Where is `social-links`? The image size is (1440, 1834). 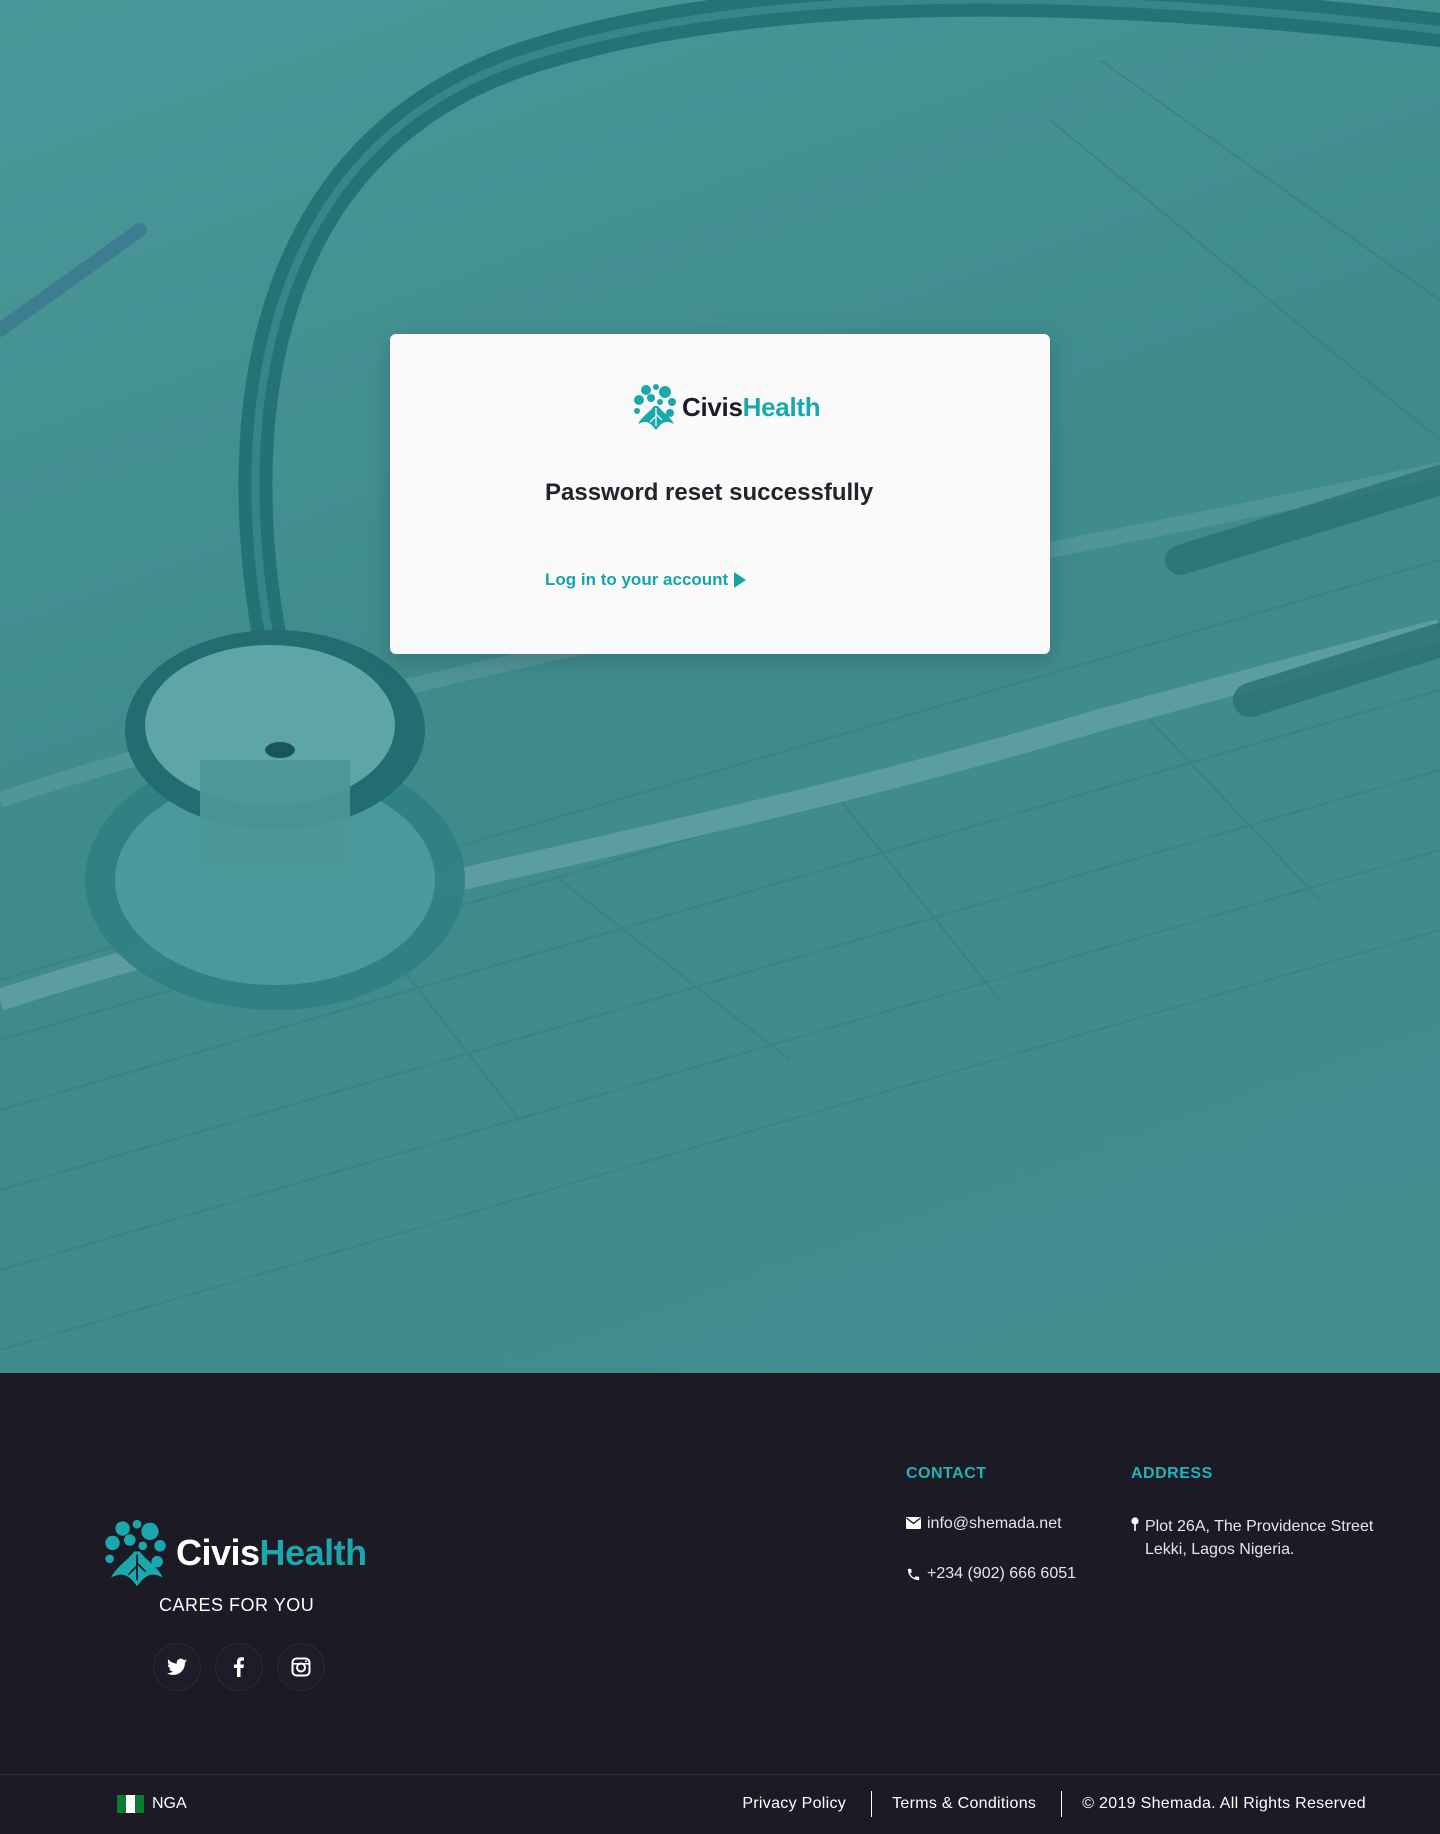
social-links is located at coordinates (239, 1667).